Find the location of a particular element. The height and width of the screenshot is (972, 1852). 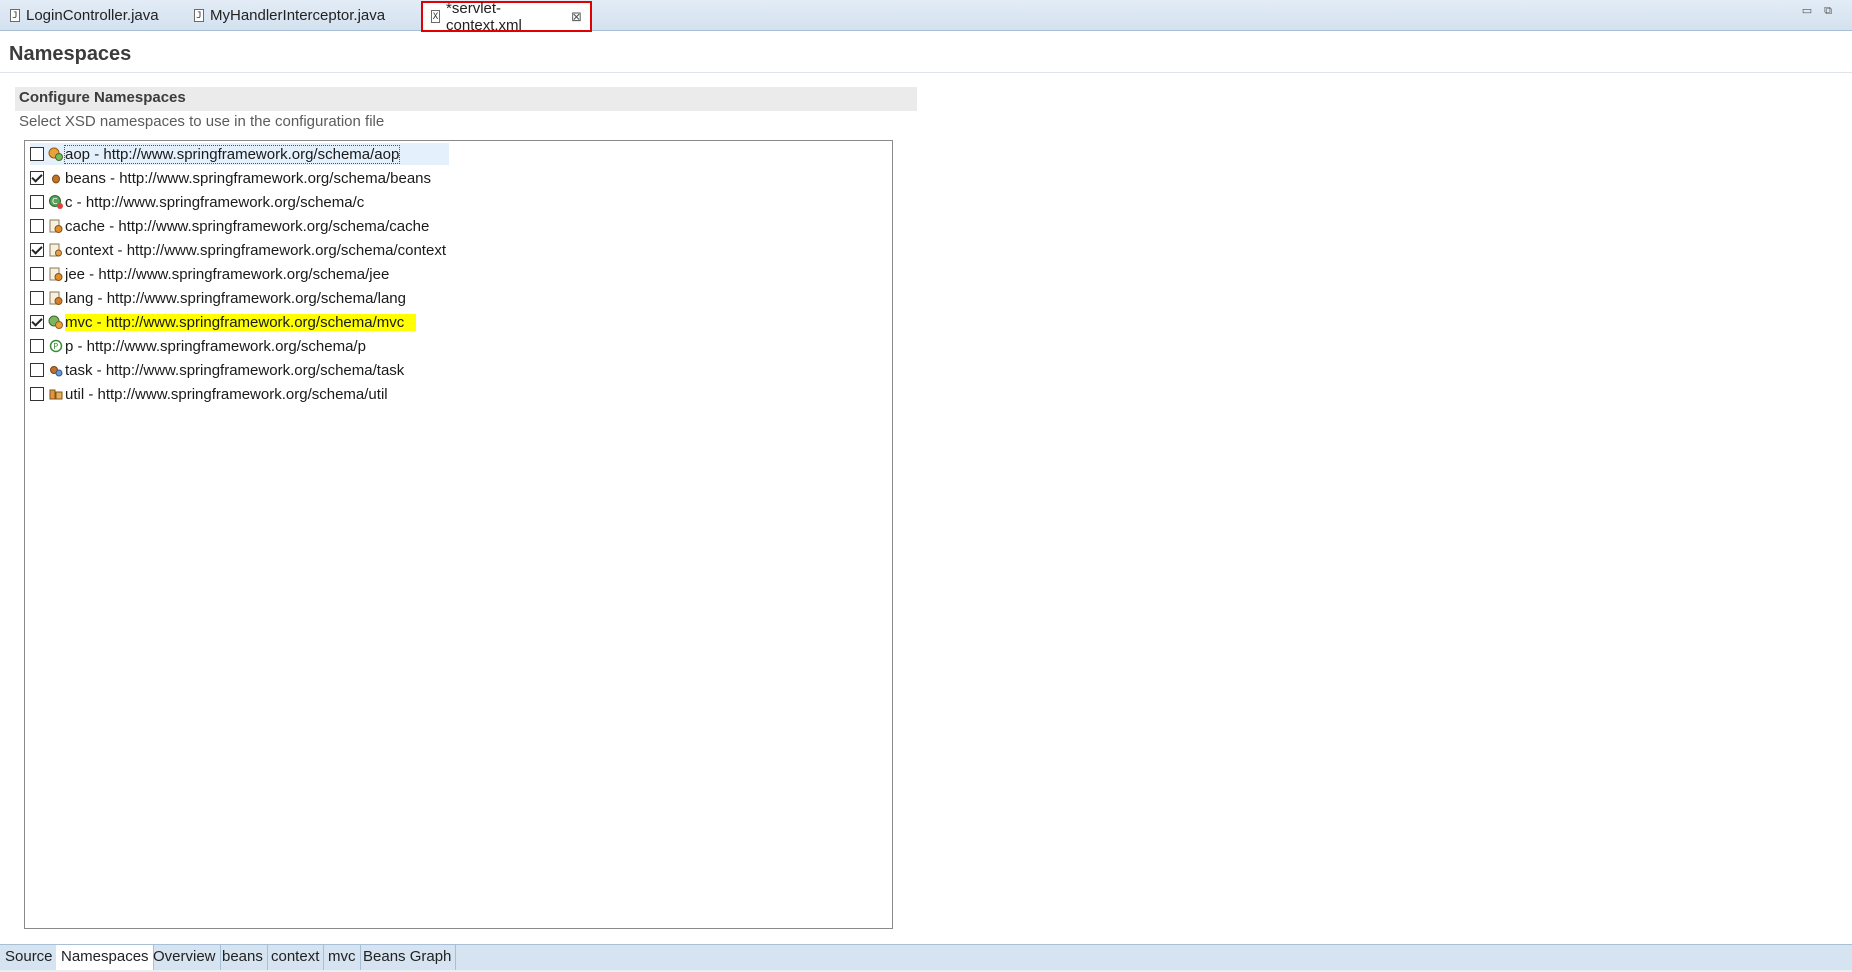

section-title-text: Configure Namespaces is located at coordinates (102, 97).